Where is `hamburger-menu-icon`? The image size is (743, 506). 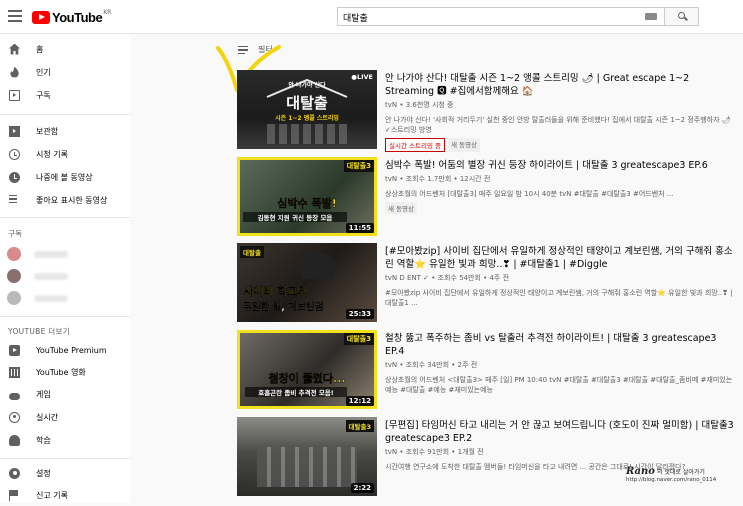
hamburger-menu-icon is located at coordinates (15, 16).